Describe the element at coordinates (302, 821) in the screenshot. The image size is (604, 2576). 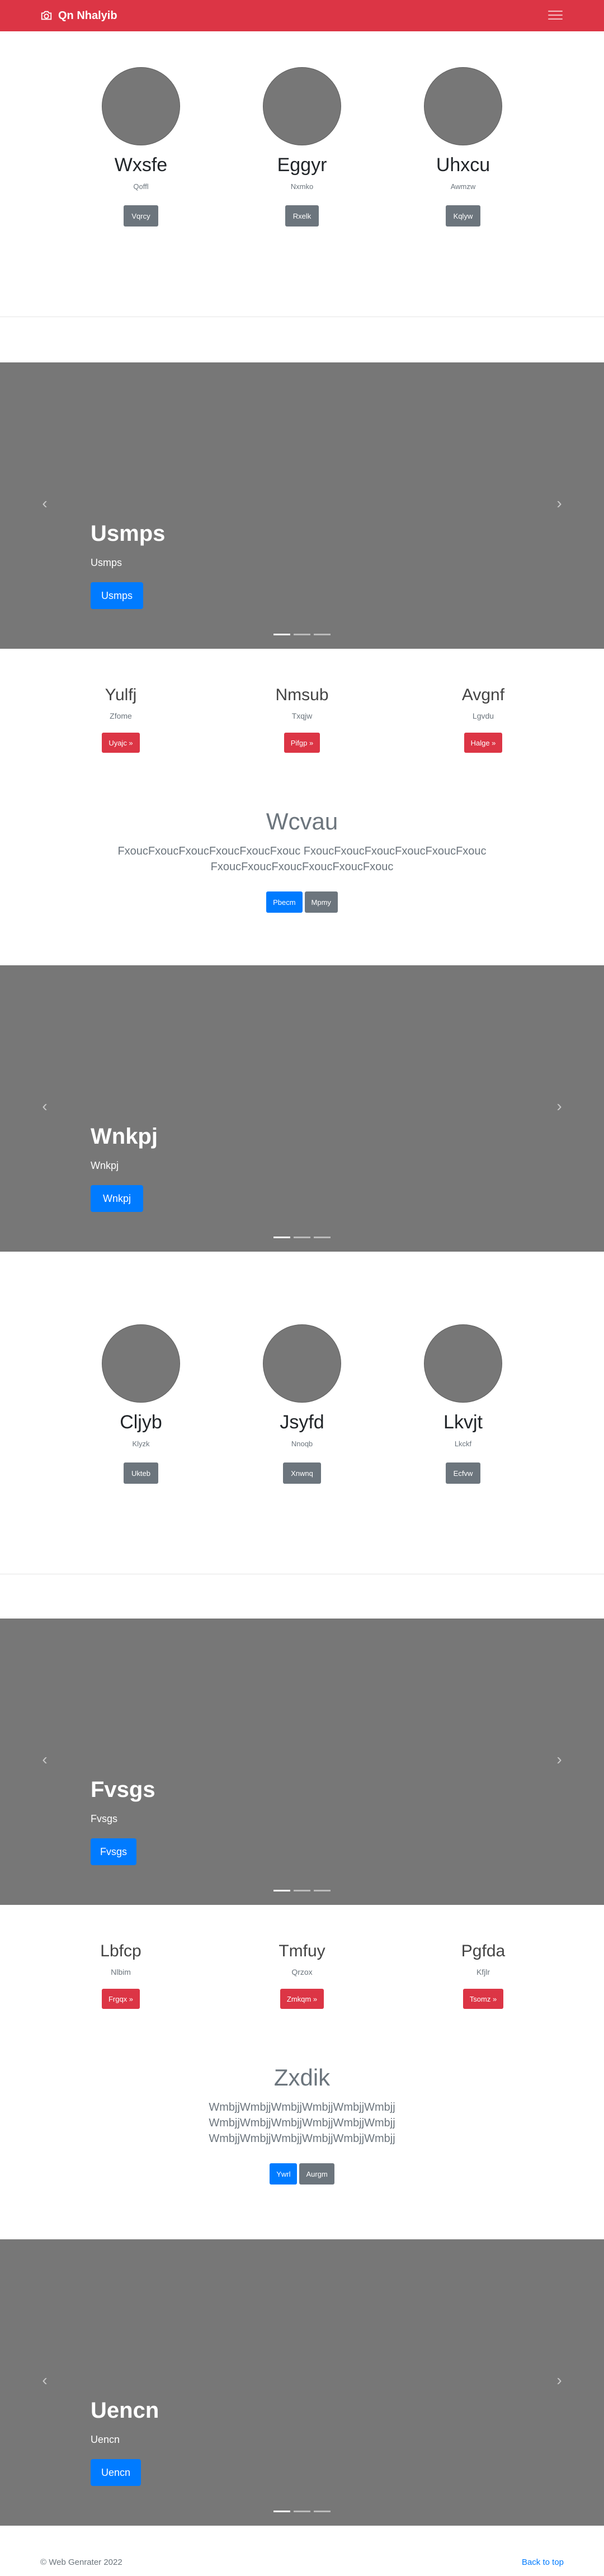
I see `jumbotron-title: Wcvau` at that location.